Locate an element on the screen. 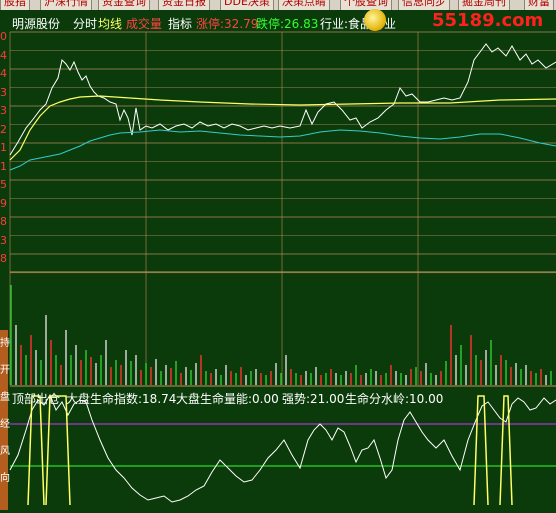 The image size is (556, 513). side-tab: 开 is located at coordinates (5, 368).